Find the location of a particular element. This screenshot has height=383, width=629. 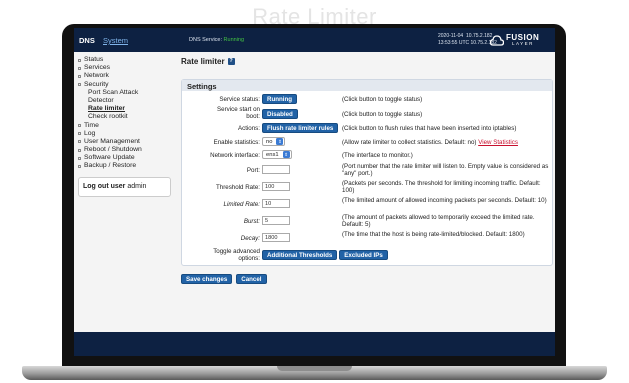

screen-bottom-bar is located at coordinates (314, 344).